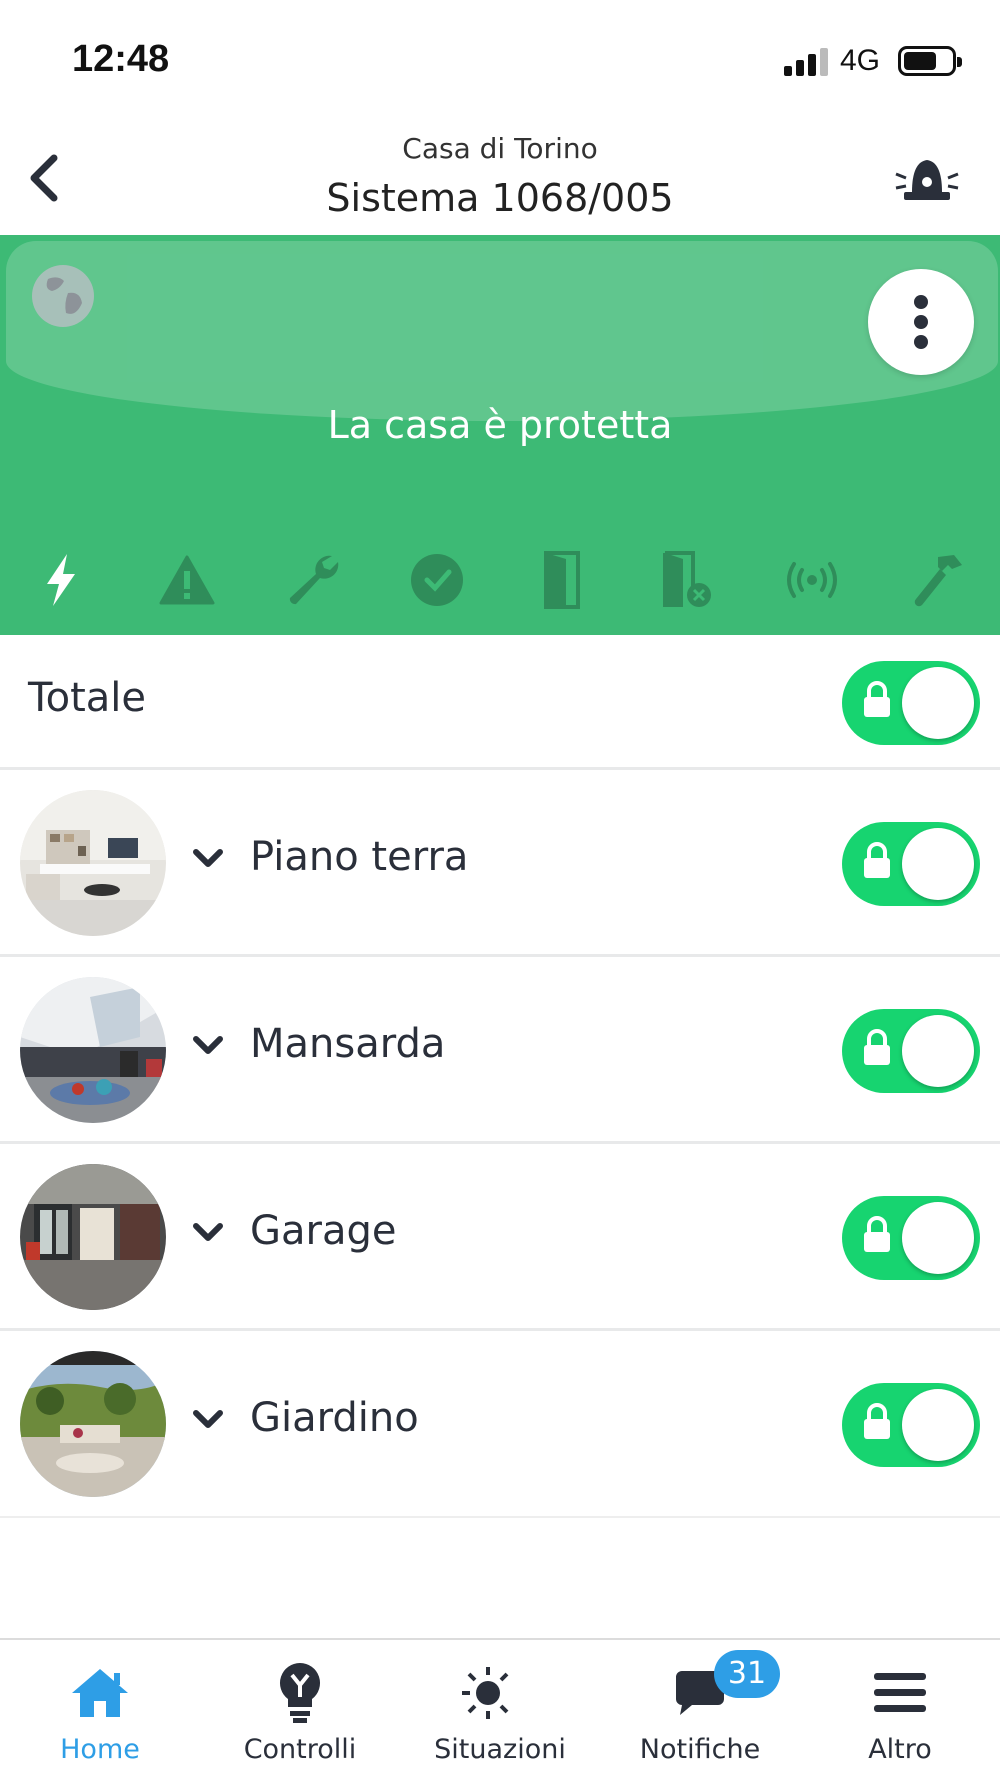 Image resolution: width=1000 pixels, height=1778 pixels. I want to click on zone-name: Mansarda, so click(348, 1044).